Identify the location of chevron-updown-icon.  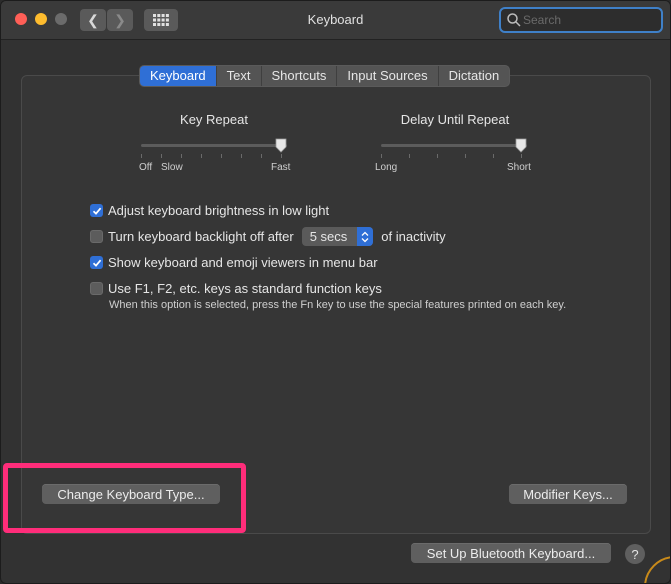
(365, 236).